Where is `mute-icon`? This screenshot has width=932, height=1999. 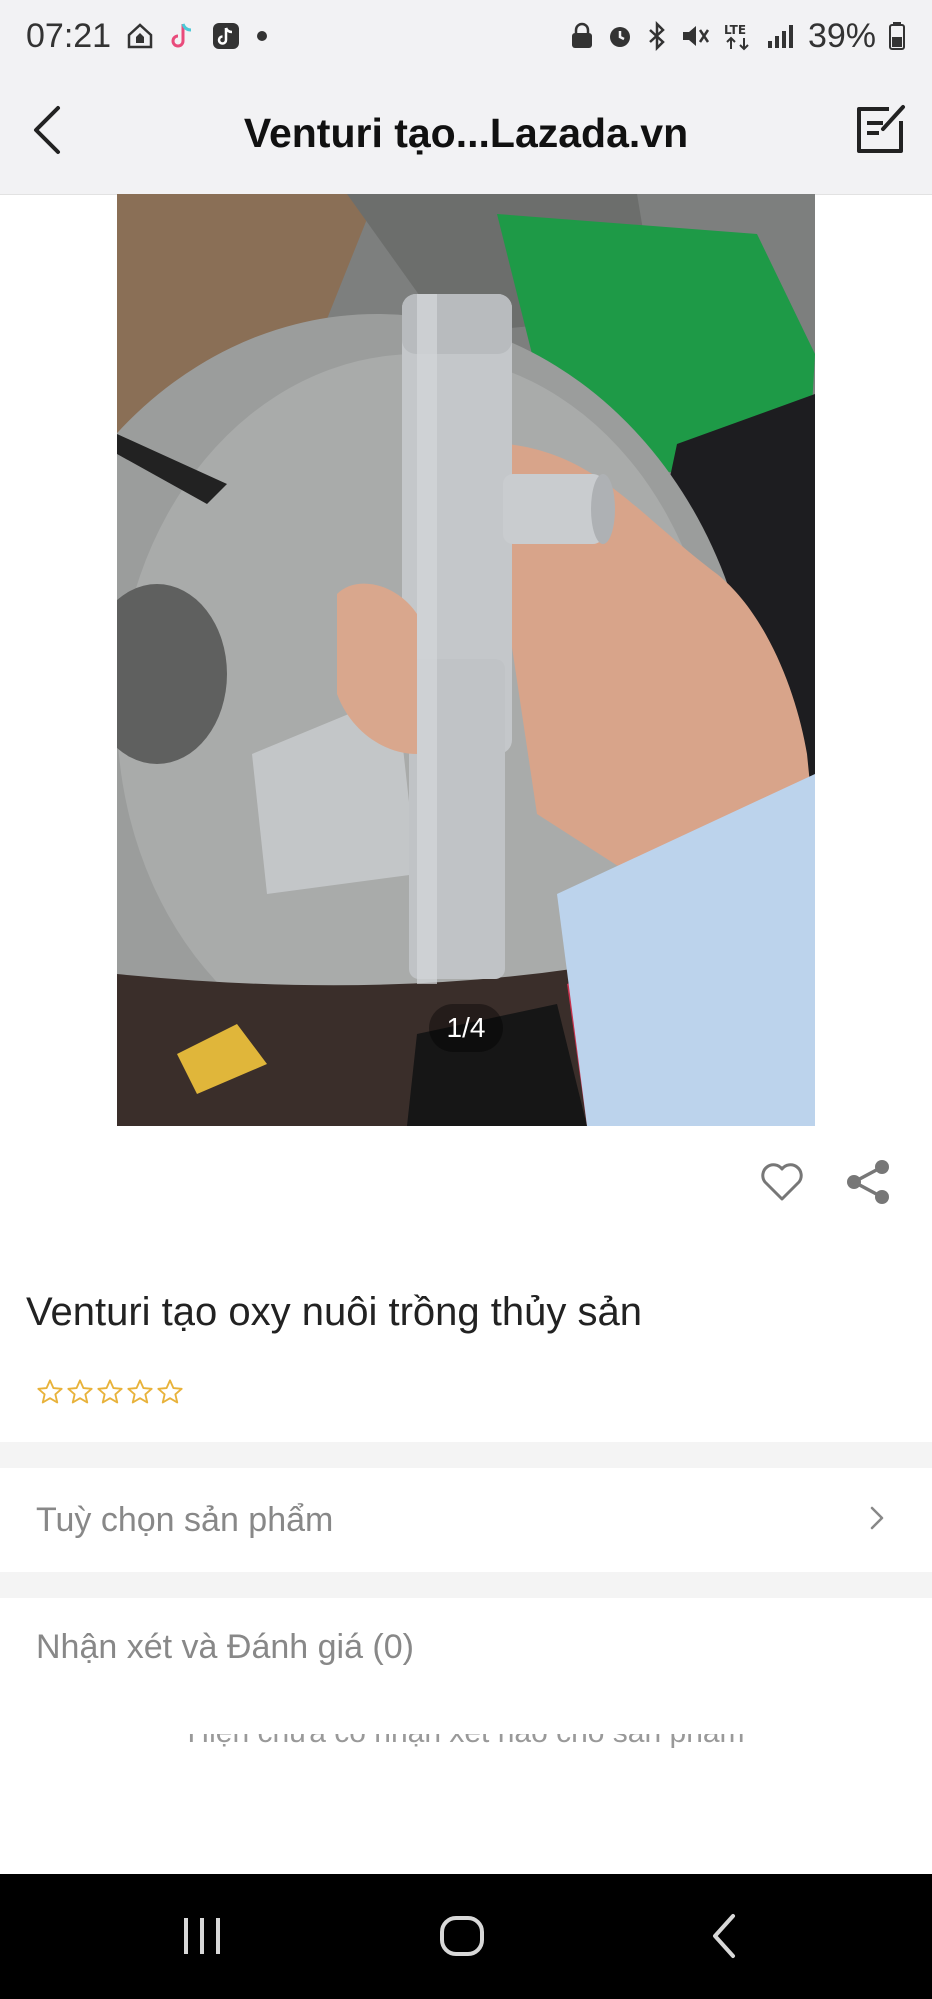
mute-icon is located at coordinates (695, 36).